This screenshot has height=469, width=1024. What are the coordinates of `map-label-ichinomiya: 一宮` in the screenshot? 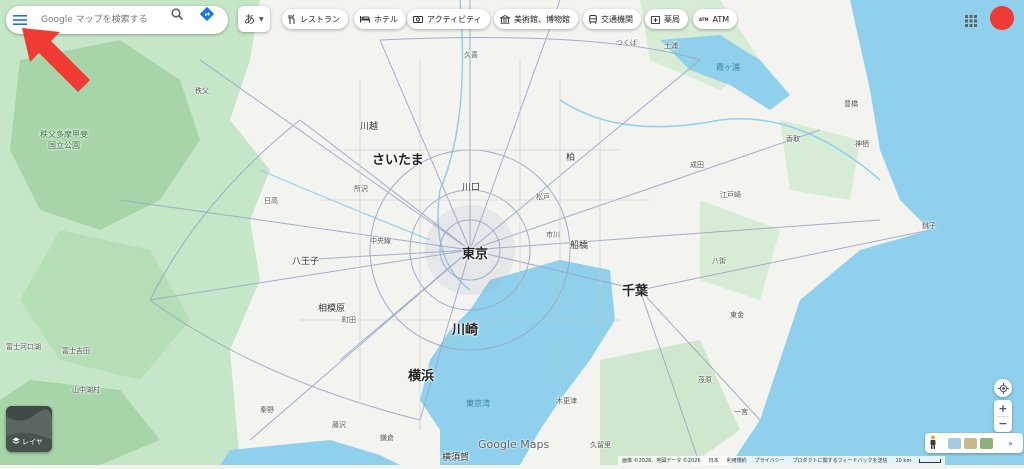 It's located at (741, 412).